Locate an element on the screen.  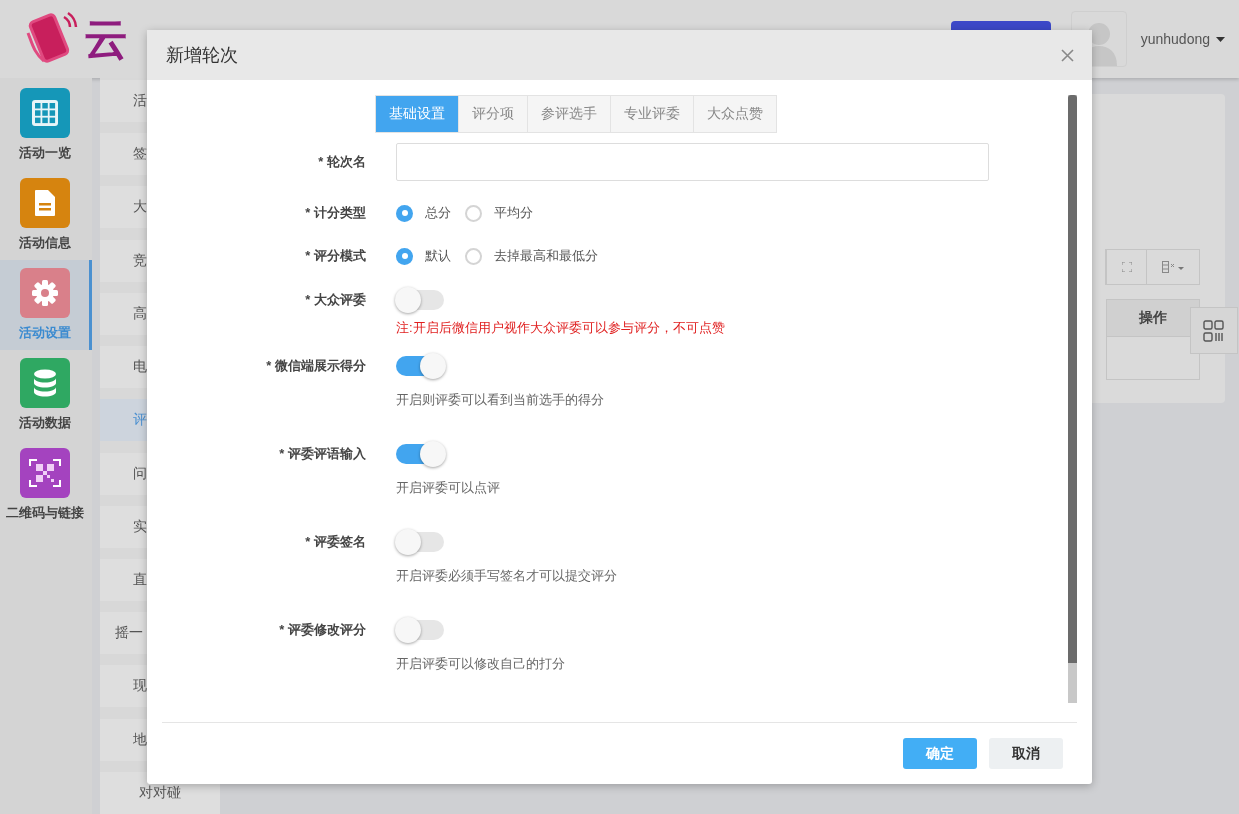
field-label: * 计分类型 is located at coordinates (335, 213).